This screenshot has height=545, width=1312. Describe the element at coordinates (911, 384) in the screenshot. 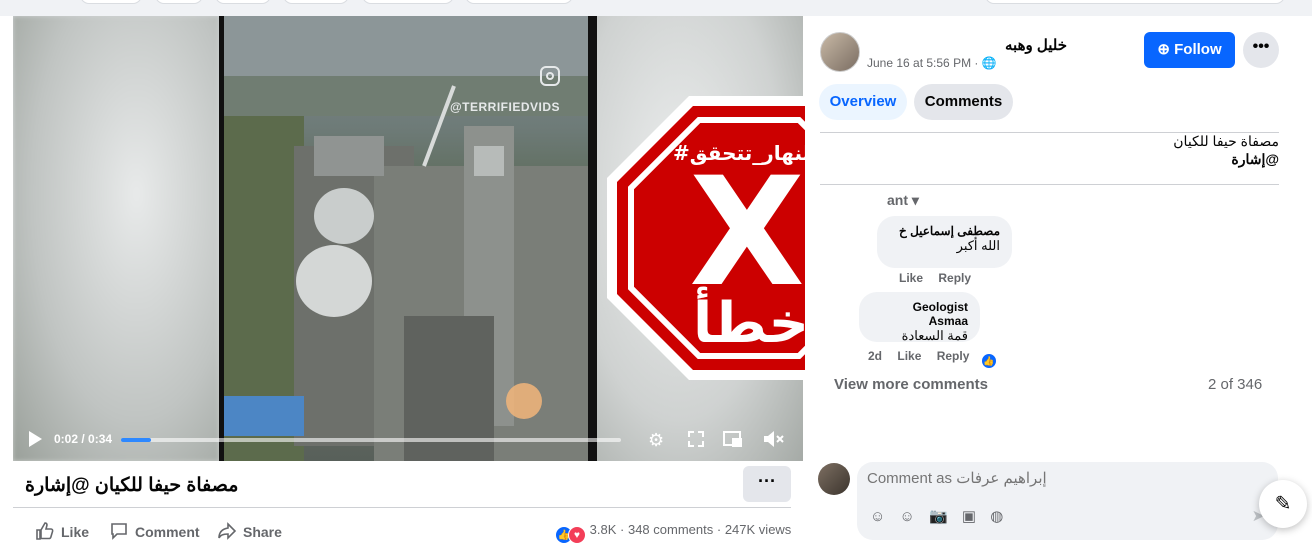

I see `view-more-comments: View more comments` at that location.